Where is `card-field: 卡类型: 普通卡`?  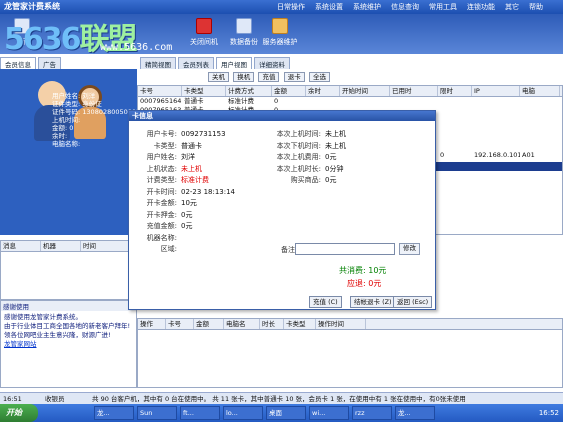 card-field: 卡类型: 普通卡 is located at coordinates (167, 146).